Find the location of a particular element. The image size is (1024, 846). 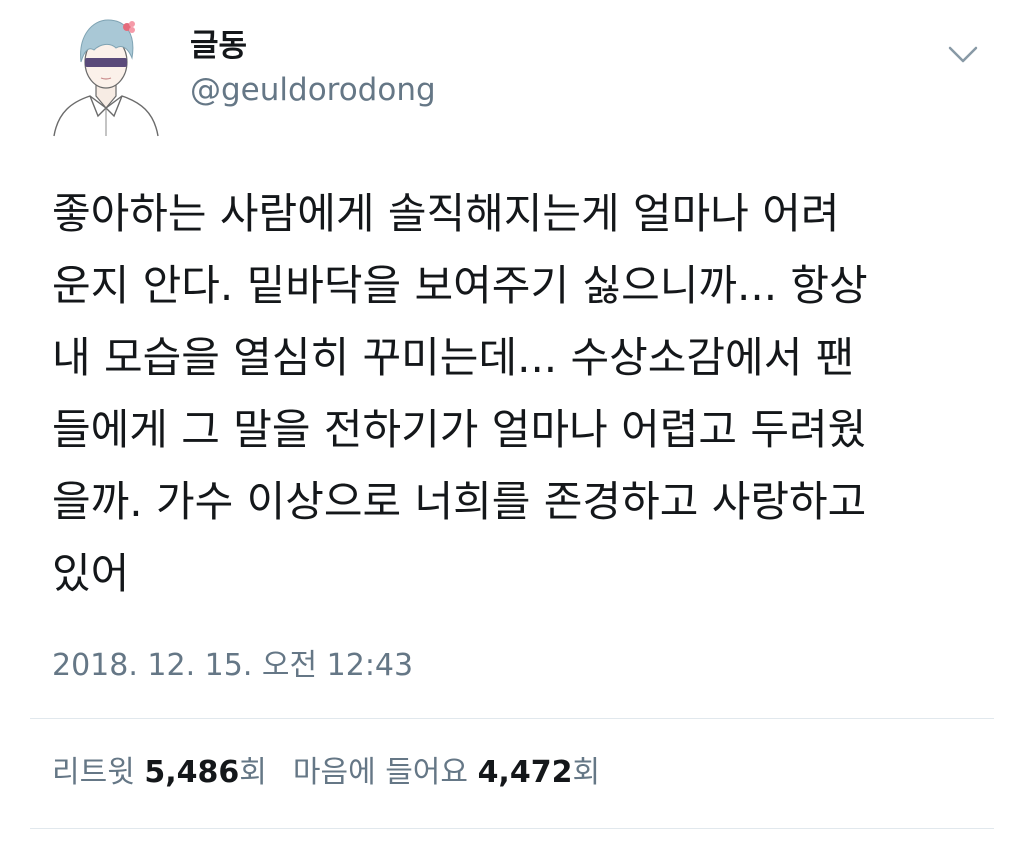

tweet-timestamp: 2018. 12. 15. 오전 12:43 is located at coordinates (232, 666).